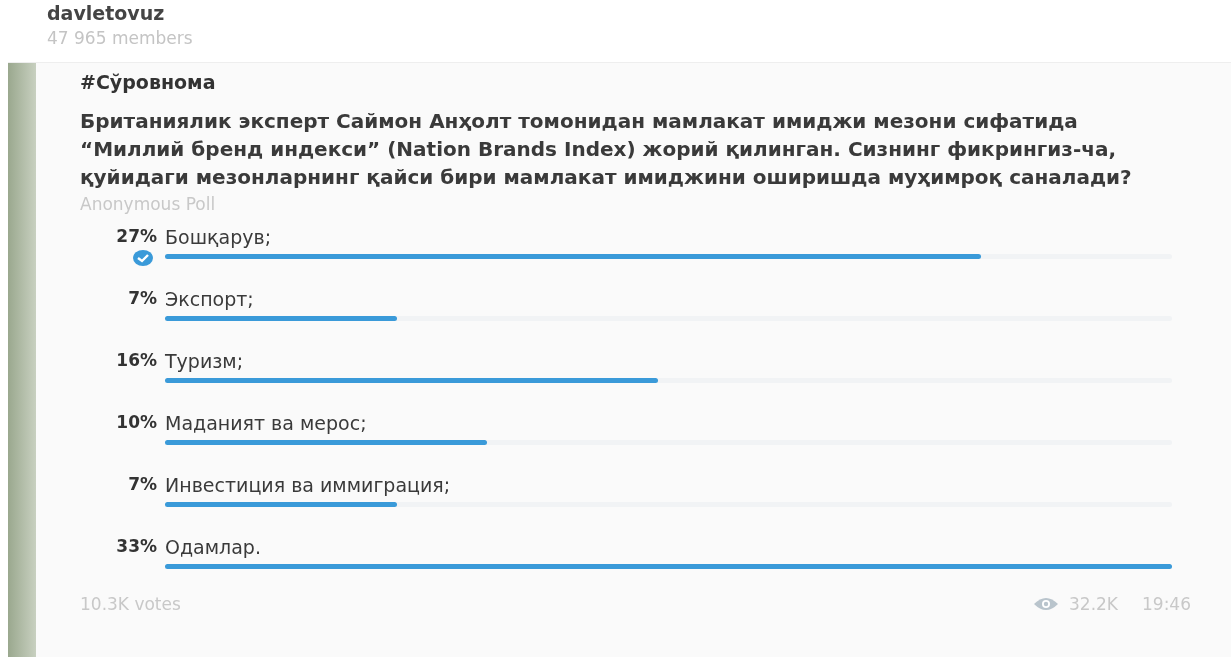  What do you see at coordinates (136, 546) in the screenshot?
I see `option-percent: 33%` at bounding box center [136, 546].